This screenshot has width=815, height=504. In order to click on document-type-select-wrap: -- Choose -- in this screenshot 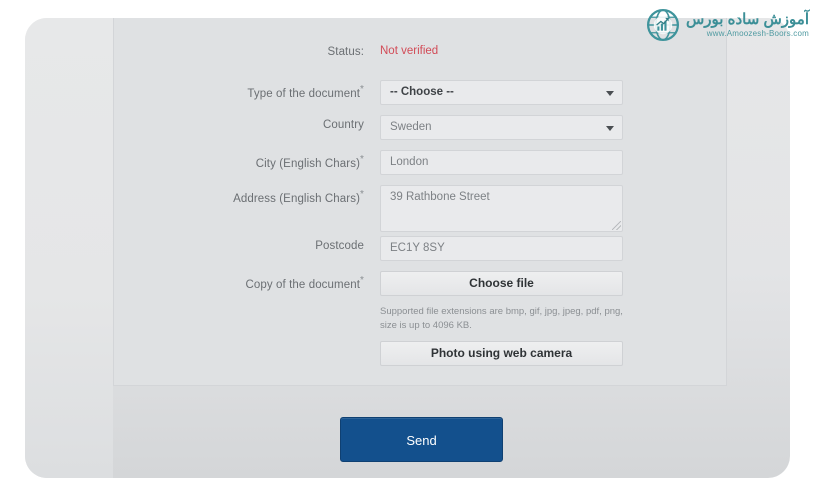, I will do `click(501, 92)`.